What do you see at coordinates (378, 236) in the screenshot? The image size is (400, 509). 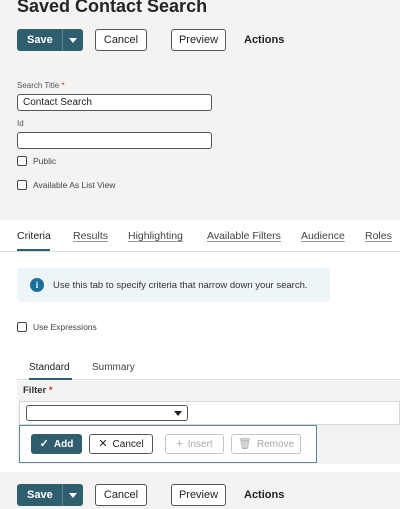 I see `tab-roles: Roles` at bounding box center [378, 236].